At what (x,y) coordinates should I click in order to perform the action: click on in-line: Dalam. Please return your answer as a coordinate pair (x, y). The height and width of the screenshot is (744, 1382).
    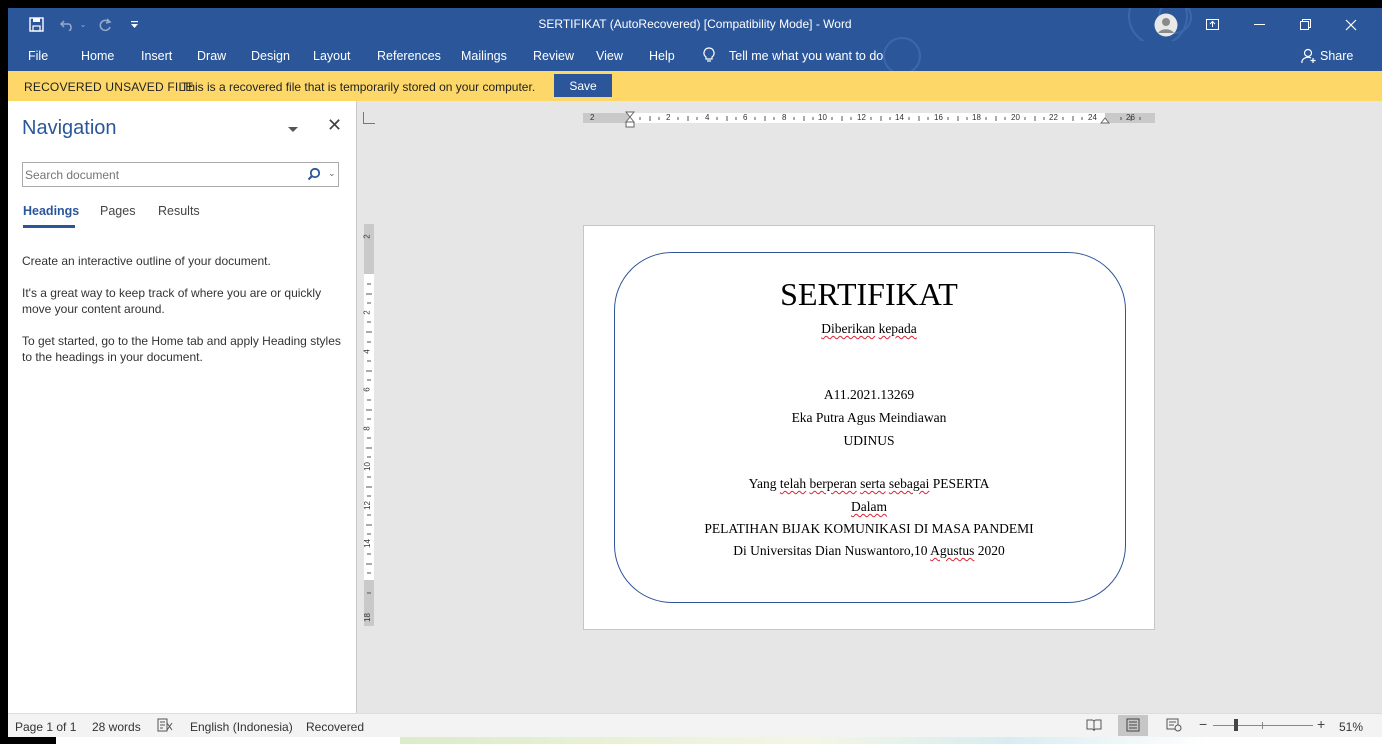
    Looking at the image, I should click on (869, 507).